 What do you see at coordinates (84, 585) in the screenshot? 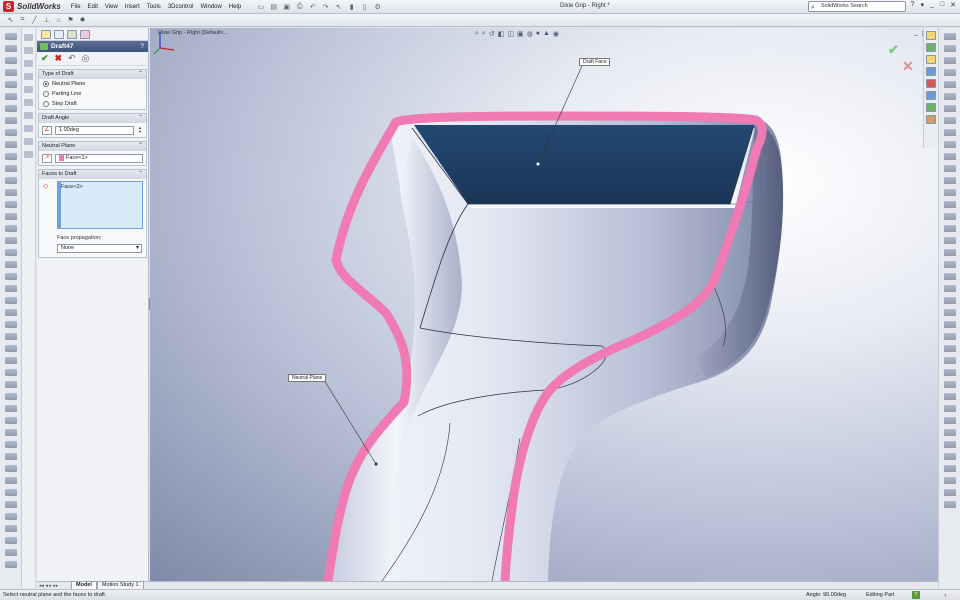
I see `tab-model: Model` at bounding box center [84, 585].